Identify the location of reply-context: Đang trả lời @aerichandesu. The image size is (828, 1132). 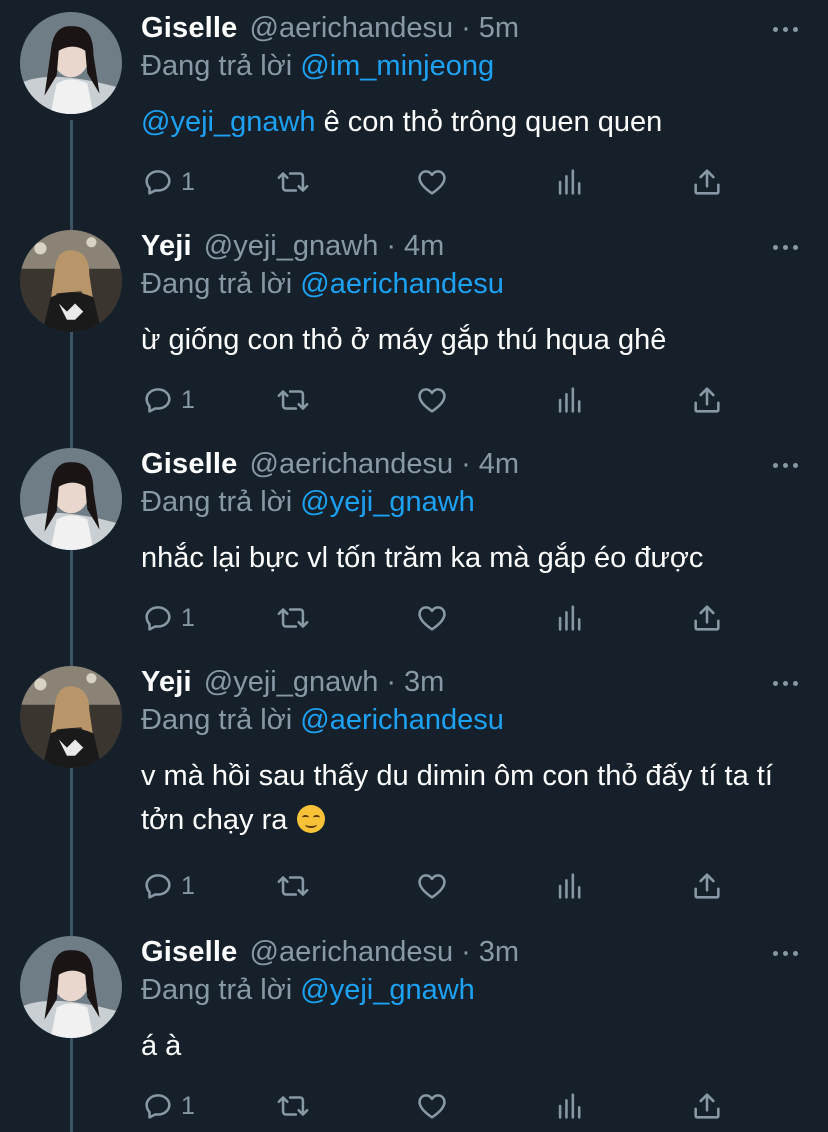
(322, 720).